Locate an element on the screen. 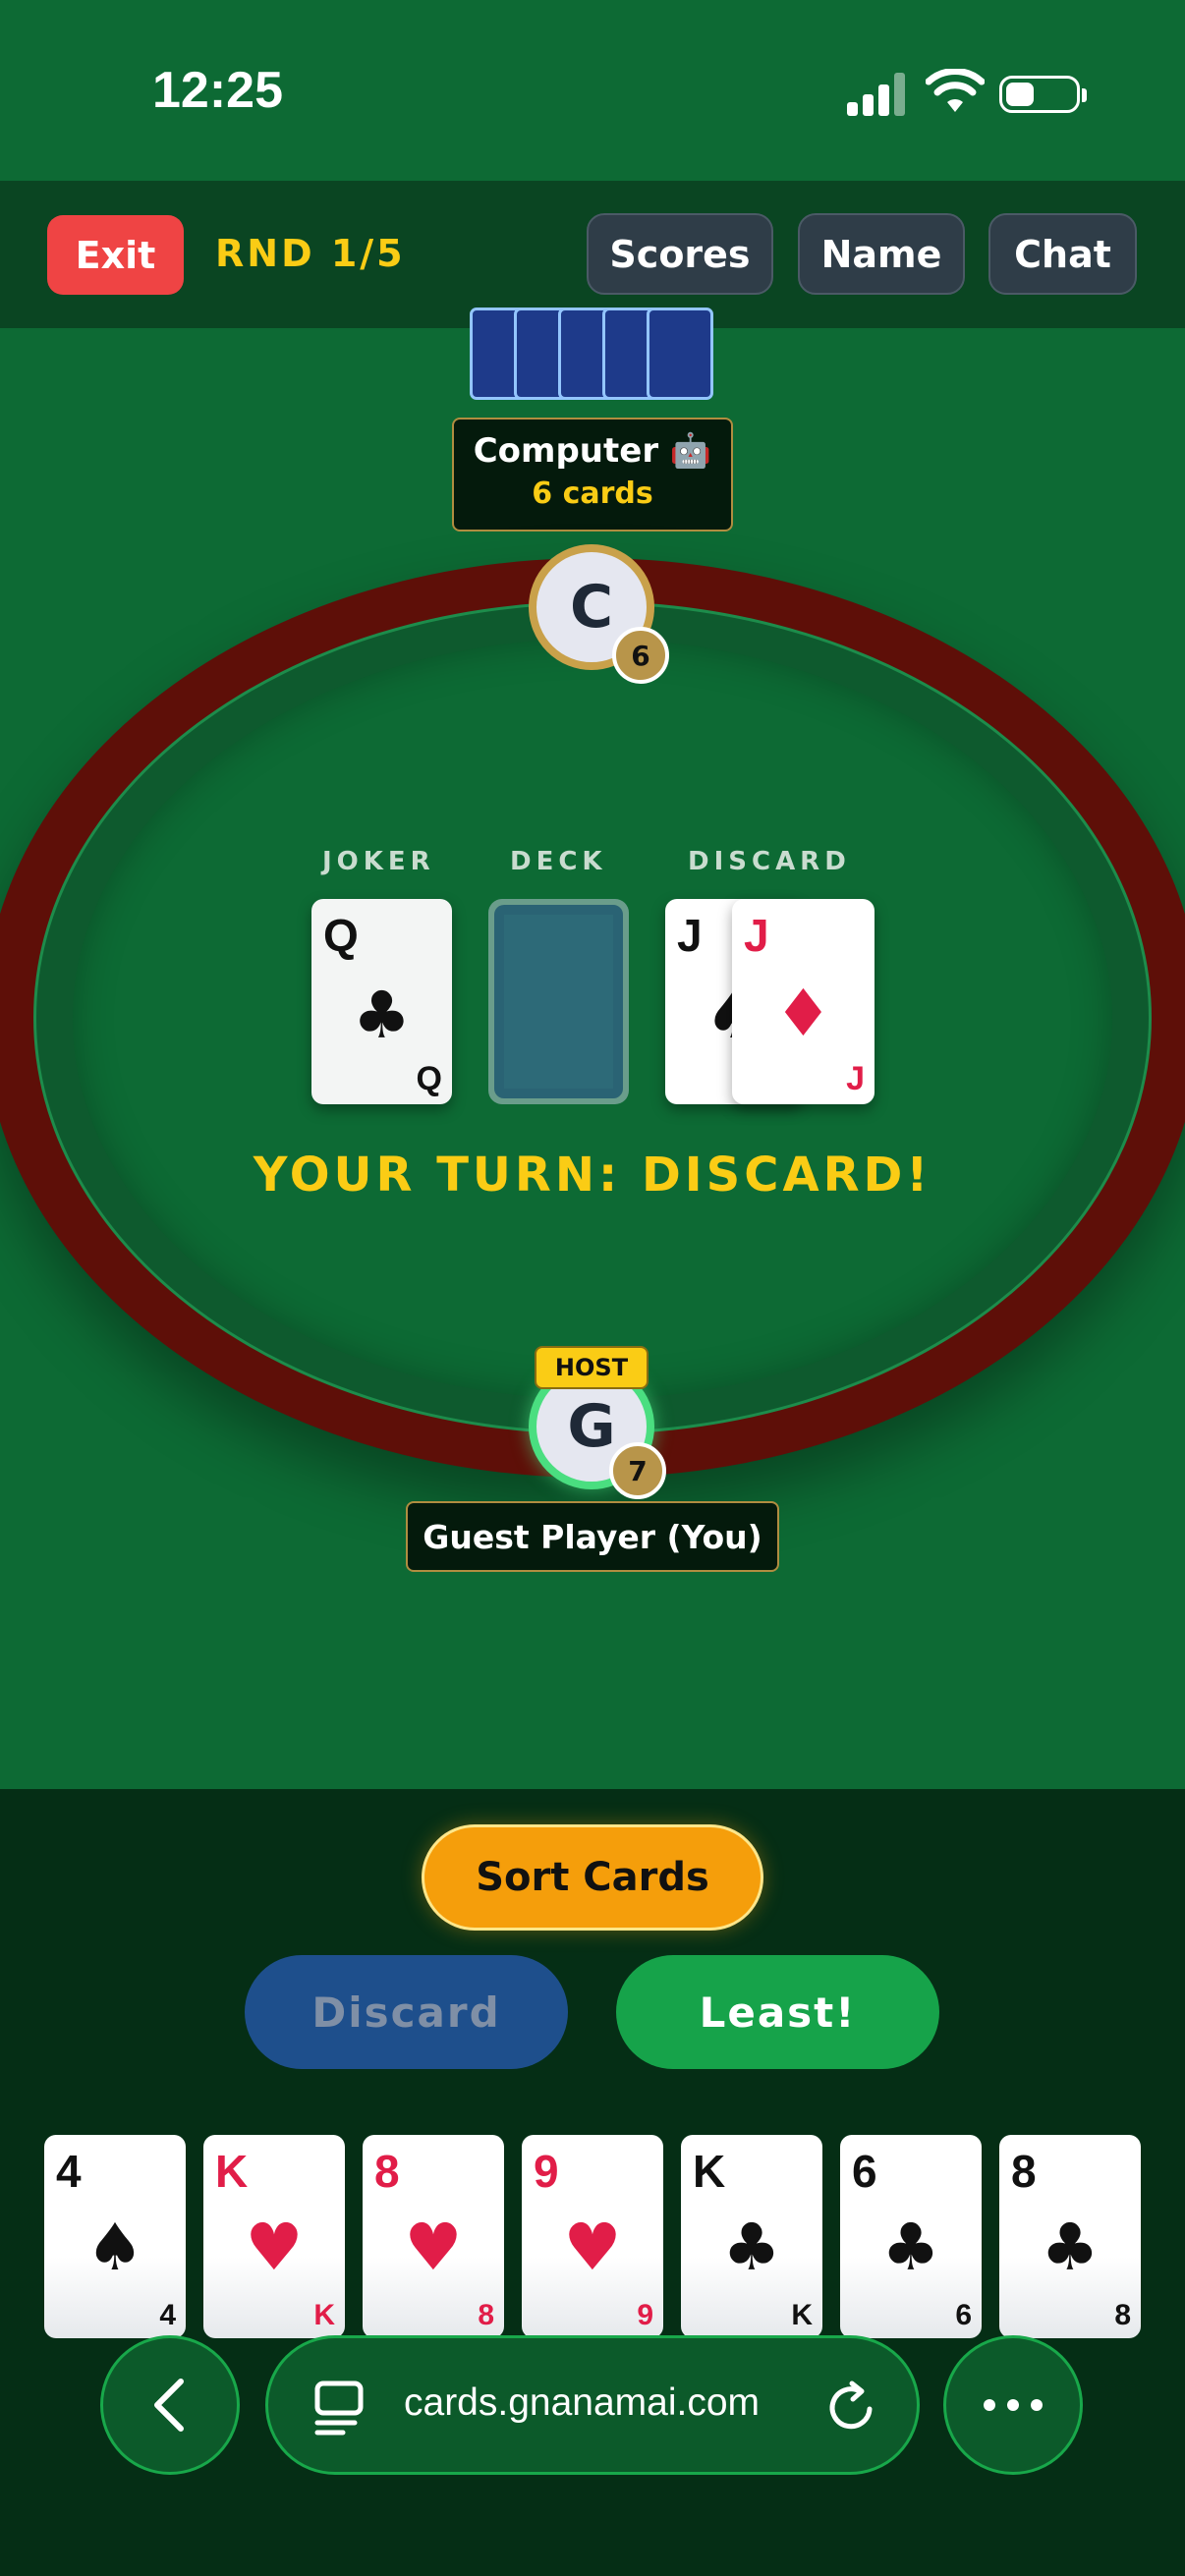 The image size is (1185, 2576). more-button is located at coordinates (1013, 2405).